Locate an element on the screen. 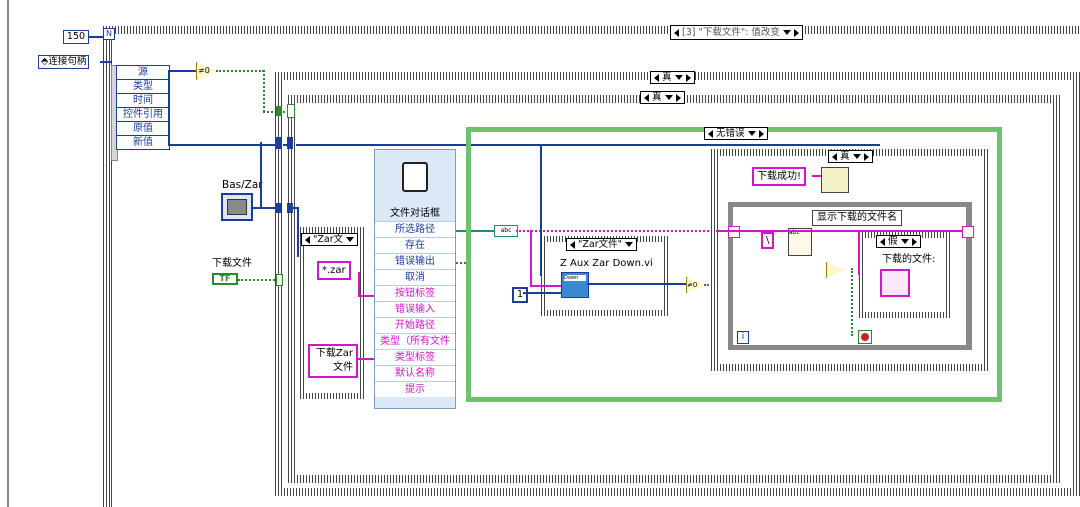  download-button-terminal: TF is located at coordinates (225, 279).